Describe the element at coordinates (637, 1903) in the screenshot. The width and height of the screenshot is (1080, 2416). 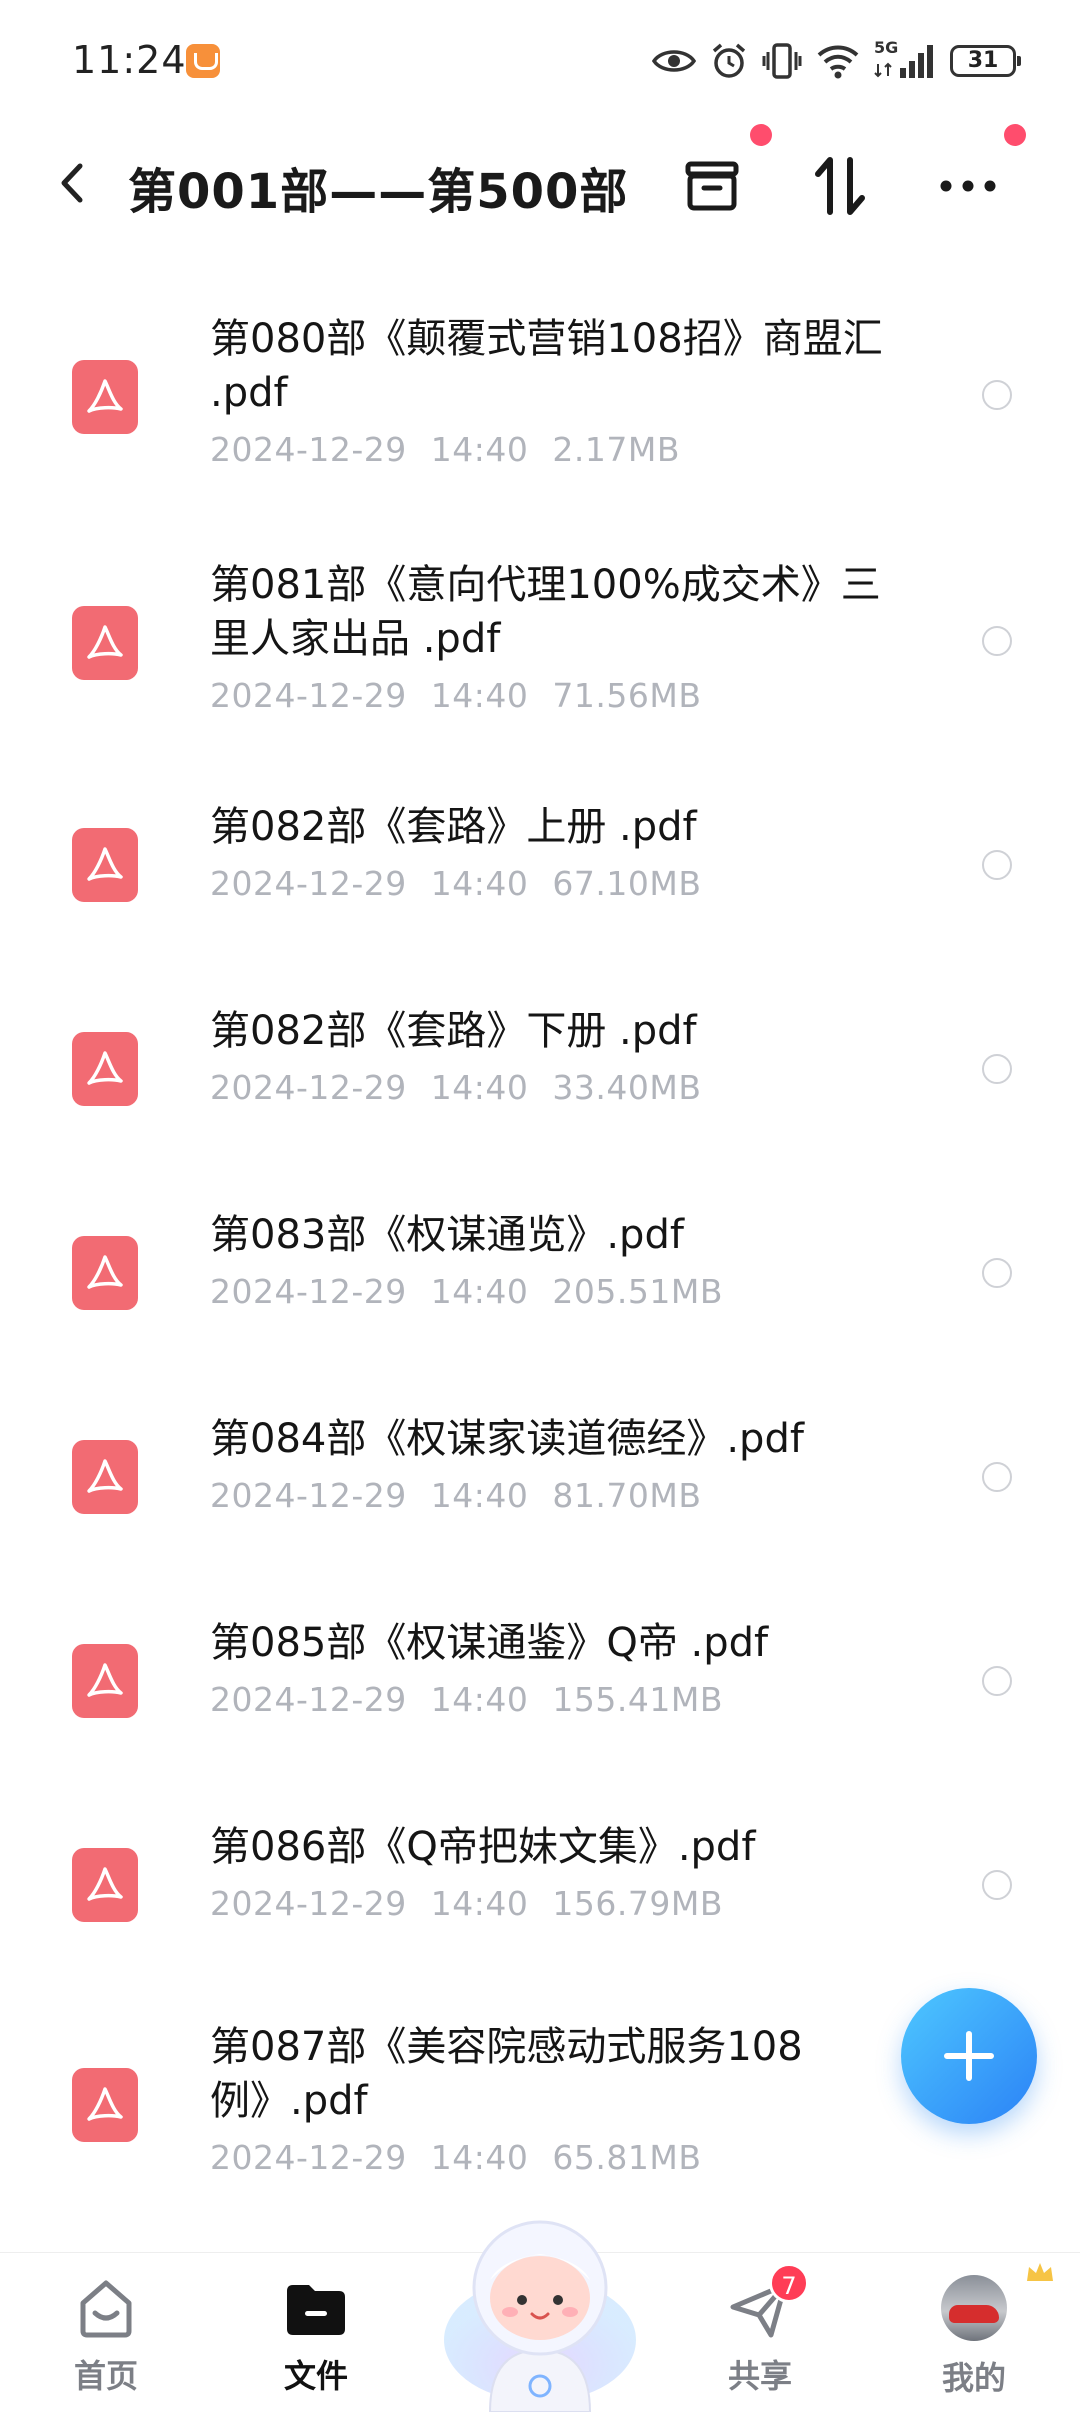
I see `file-size: 156.79MB` at that location.